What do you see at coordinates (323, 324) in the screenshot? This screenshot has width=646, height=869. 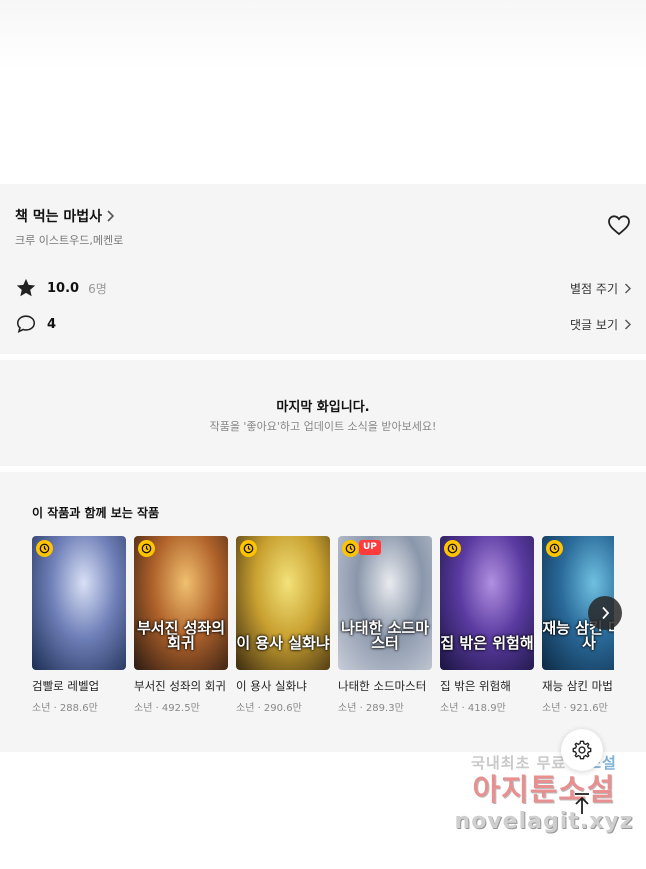 I see `comment-row: 4 댓글 보기` at bounding box center [323, 324].